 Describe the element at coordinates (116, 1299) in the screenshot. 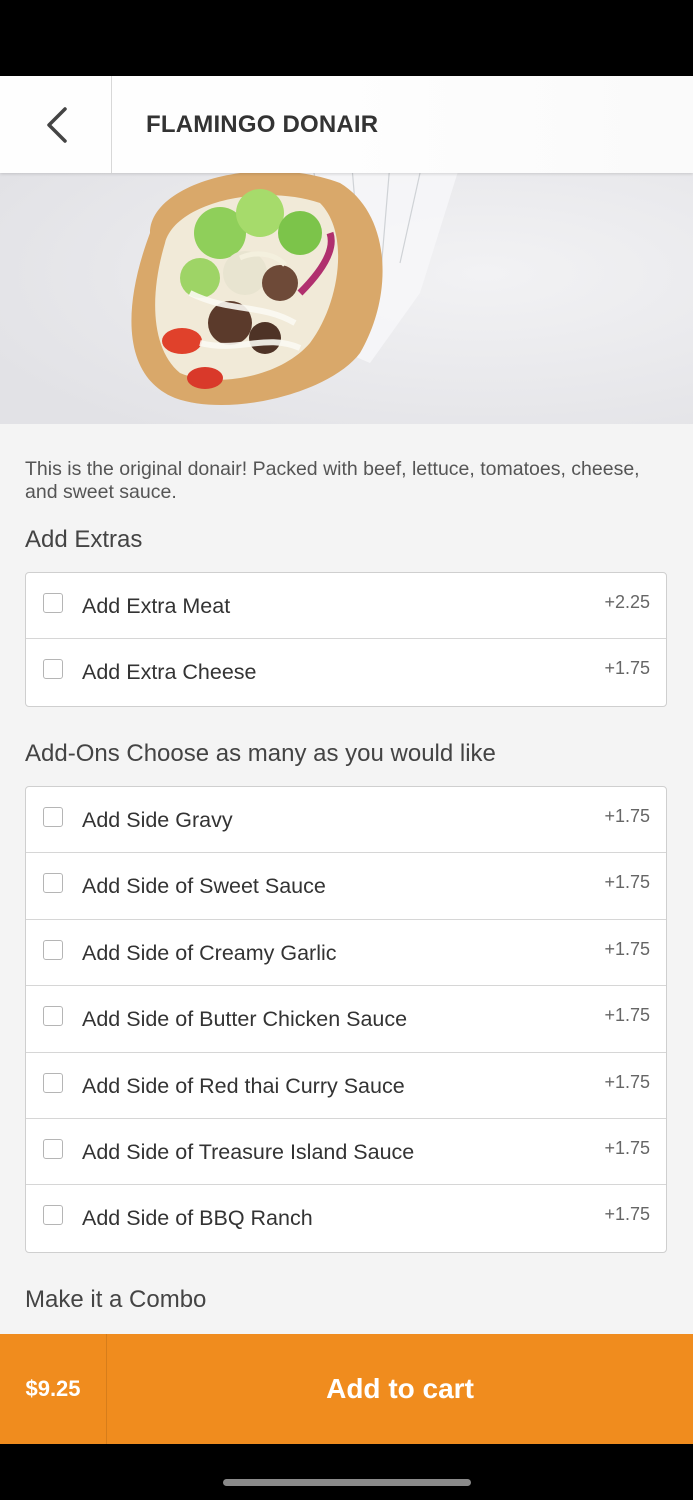

I see `combo-section-title: Make it a Combo` at that location.